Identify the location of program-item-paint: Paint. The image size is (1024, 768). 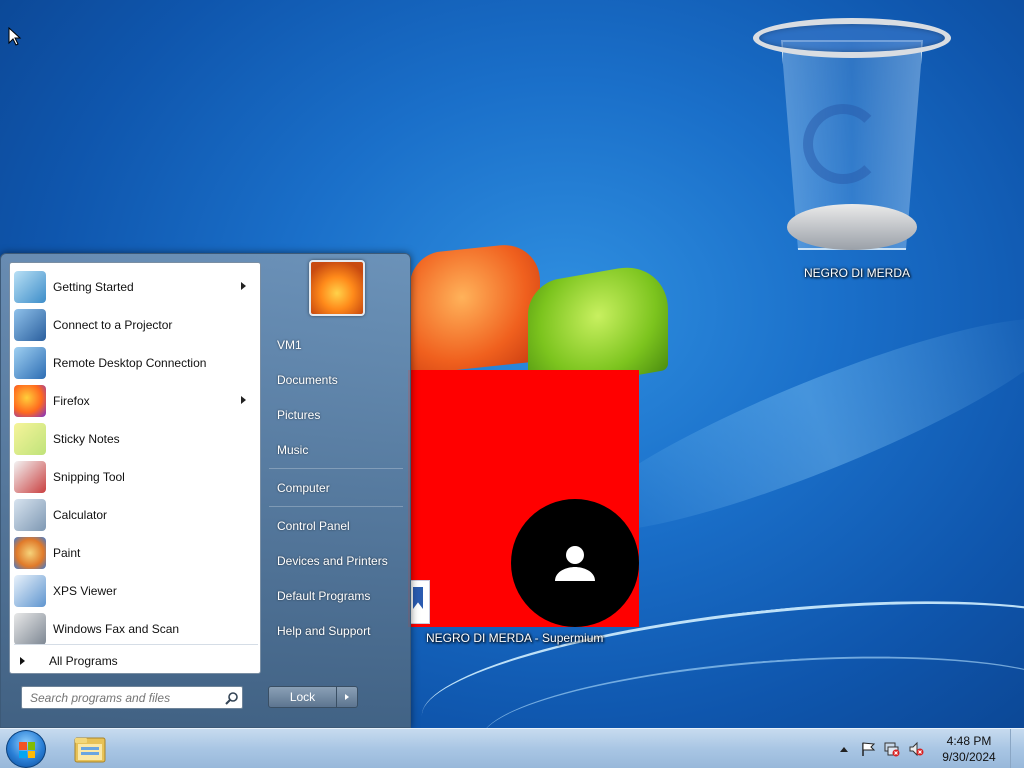
(136, 553).